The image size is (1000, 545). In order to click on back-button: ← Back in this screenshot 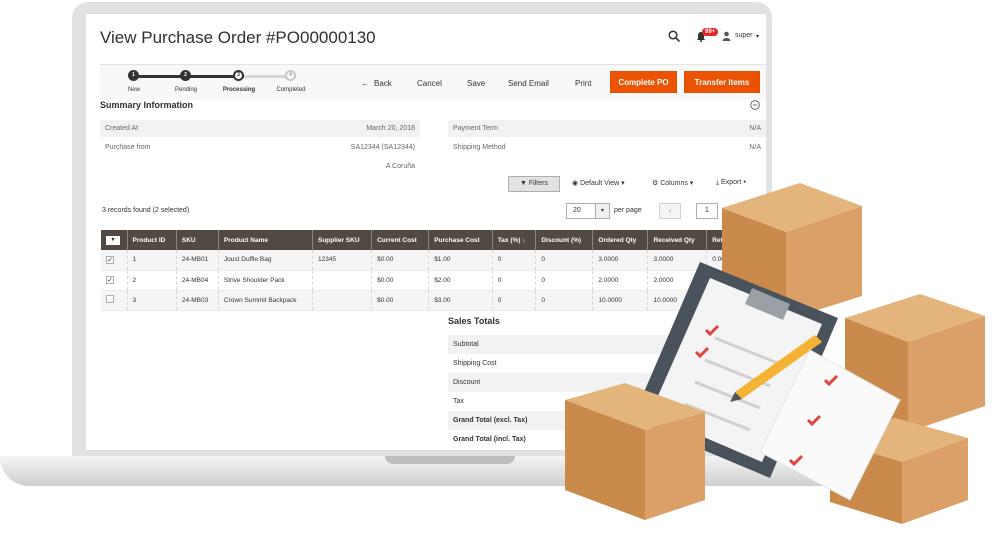, I will do `click(376, 83)`.